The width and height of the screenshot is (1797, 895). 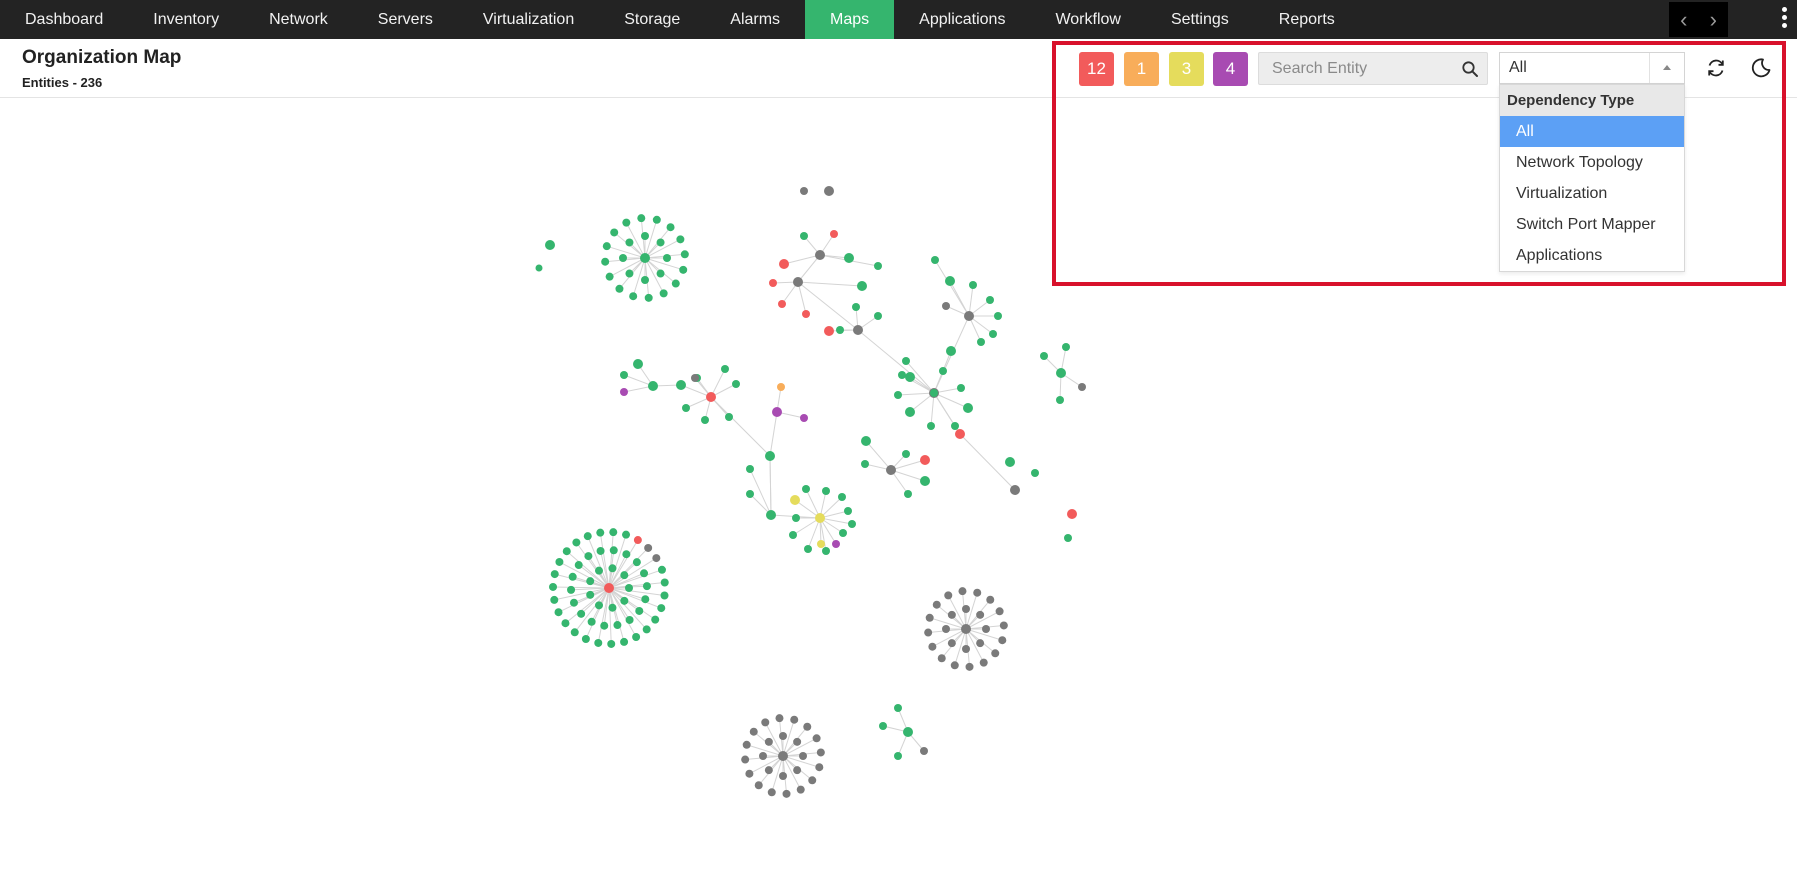 I want to click on critical-alarm-badge: 12, so click(x=1096, y=69).